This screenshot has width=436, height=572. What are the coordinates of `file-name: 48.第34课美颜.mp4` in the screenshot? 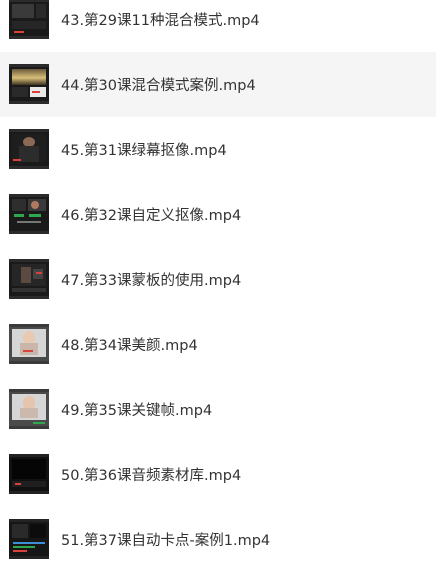 It's located at (129, 344).